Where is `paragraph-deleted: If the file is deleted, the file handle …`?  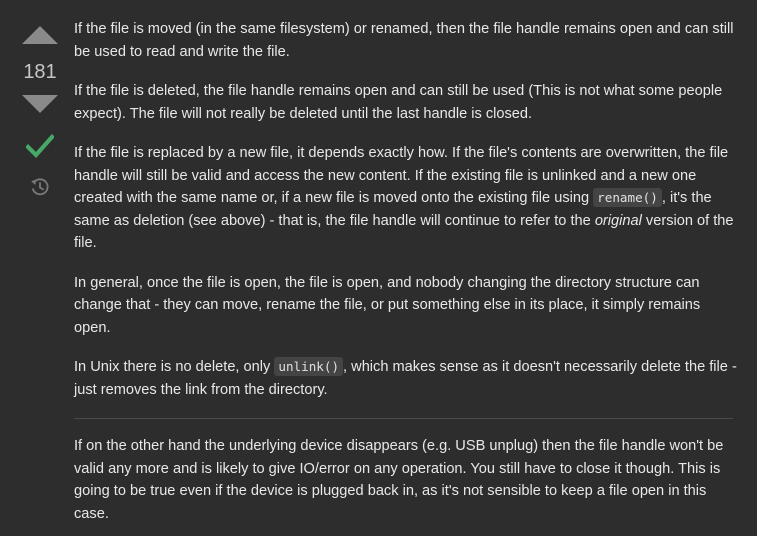 paragraph-deleted: If the file is deleted, the file handle … is located at coordinates (398, 102).